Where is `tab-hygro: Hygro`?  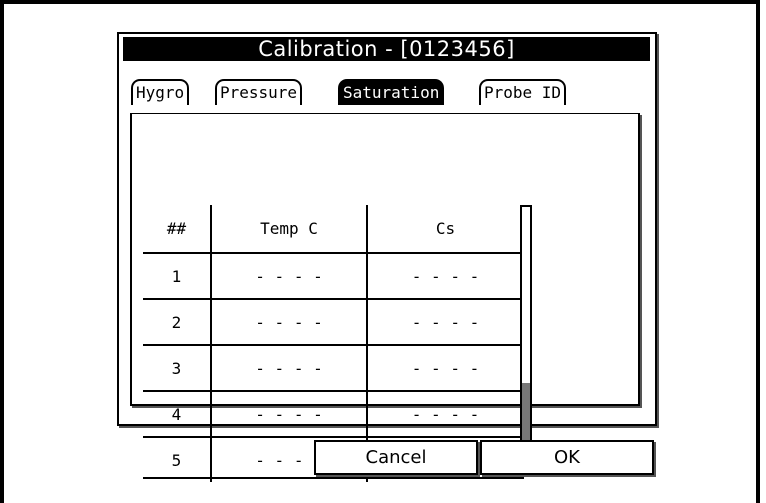 tab-hygro: Hygro is located at coordinates (160, 92).